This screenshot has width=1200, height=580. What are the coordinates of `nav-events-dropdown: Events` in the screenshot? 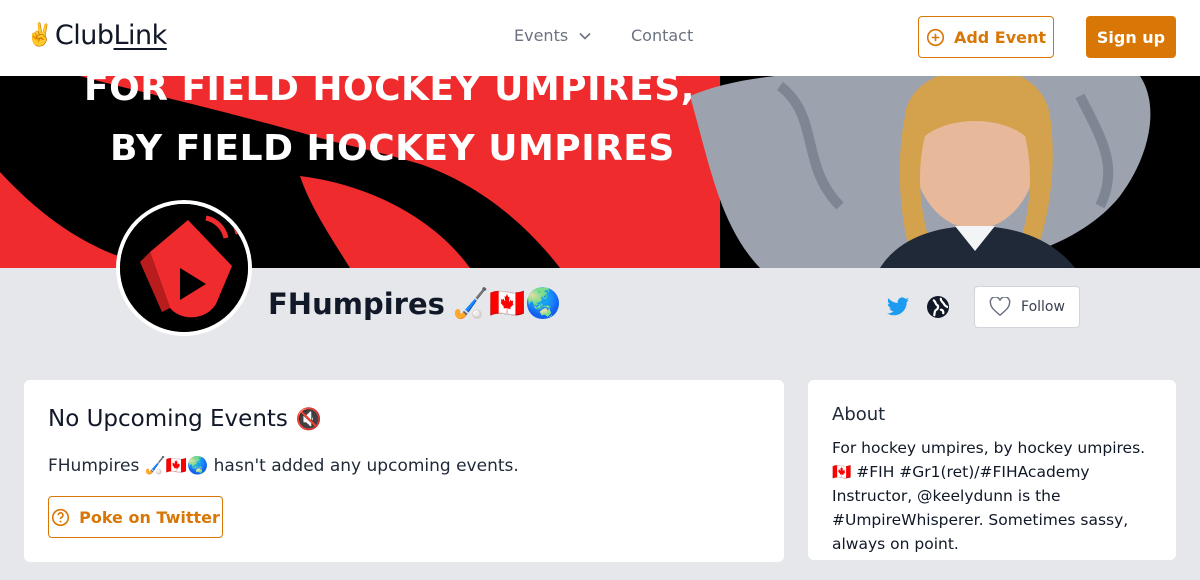 It's located at (553, 35).